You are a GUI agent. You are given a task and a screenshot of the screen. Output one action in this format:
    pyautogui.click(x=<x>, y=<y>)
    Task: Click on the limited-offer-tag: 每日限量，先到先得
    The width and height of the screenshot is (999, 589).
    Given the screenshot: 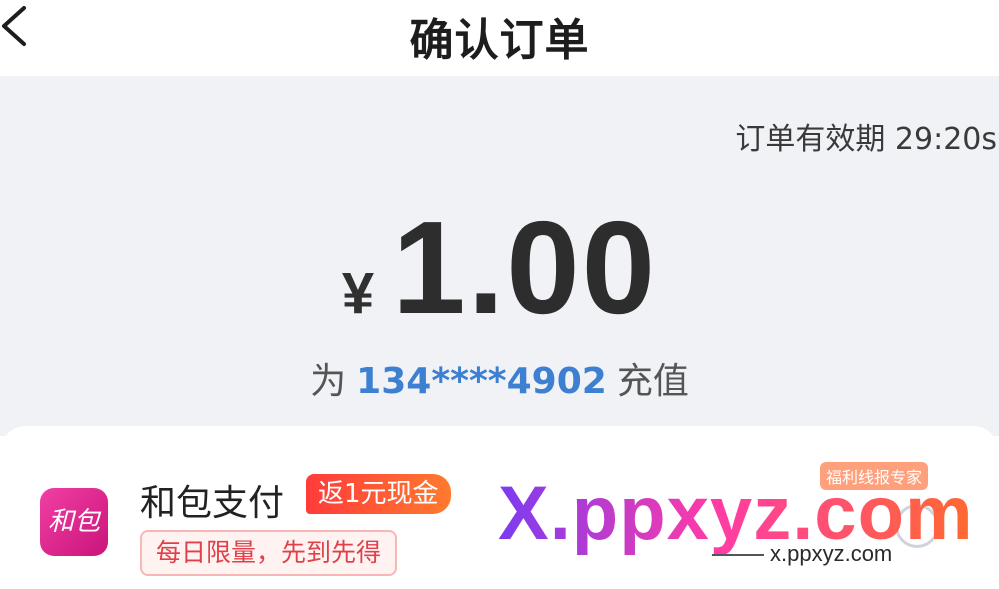 What is the action you would take?
    pyautogui.click(x=269, y=553)
    